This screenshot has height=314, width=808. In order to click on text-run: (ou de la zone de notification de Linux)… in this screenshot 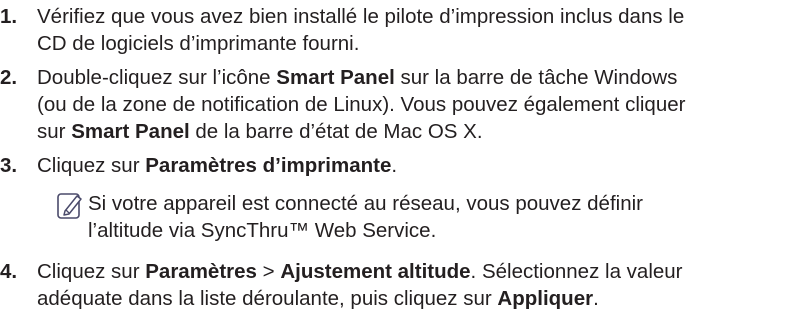, I will do `click(361, 104)`.